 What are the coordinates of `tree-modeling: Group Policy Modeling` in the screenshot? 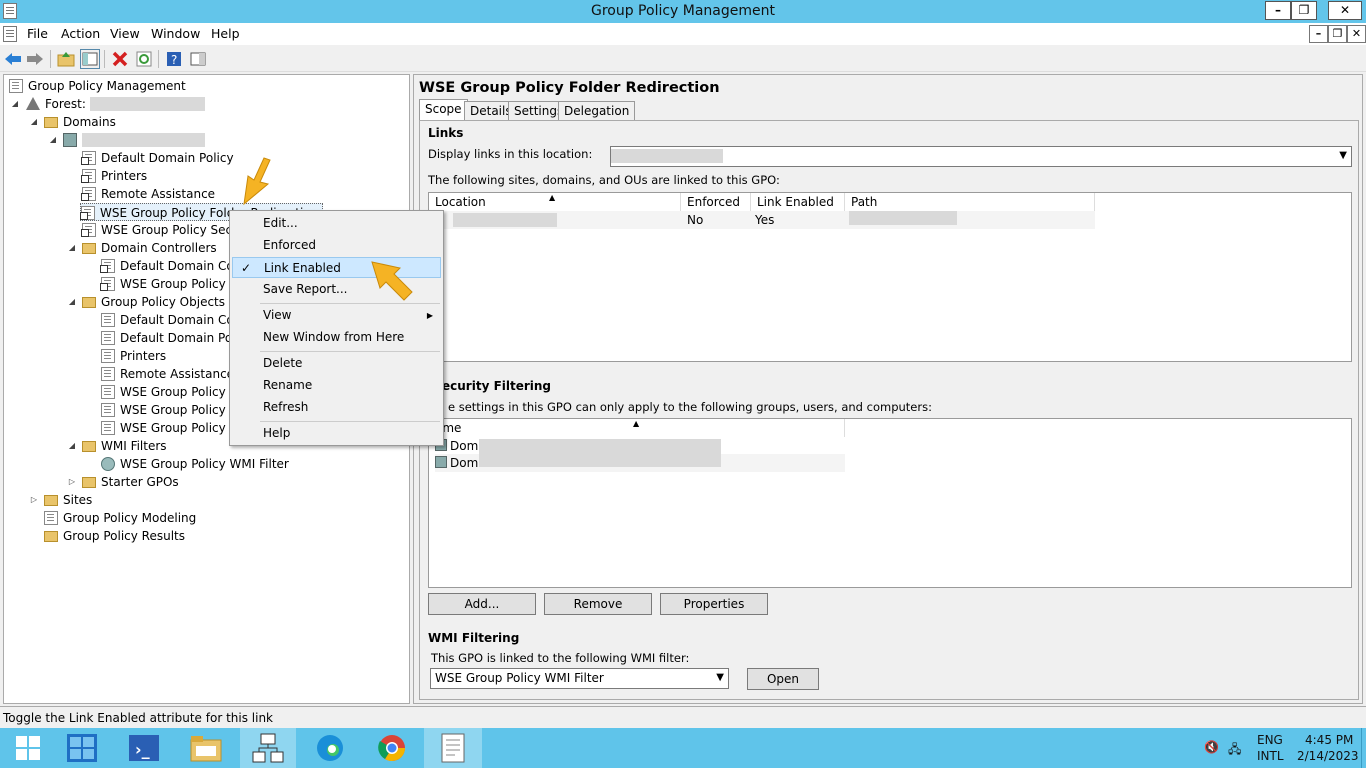 It's located at (120, 518).